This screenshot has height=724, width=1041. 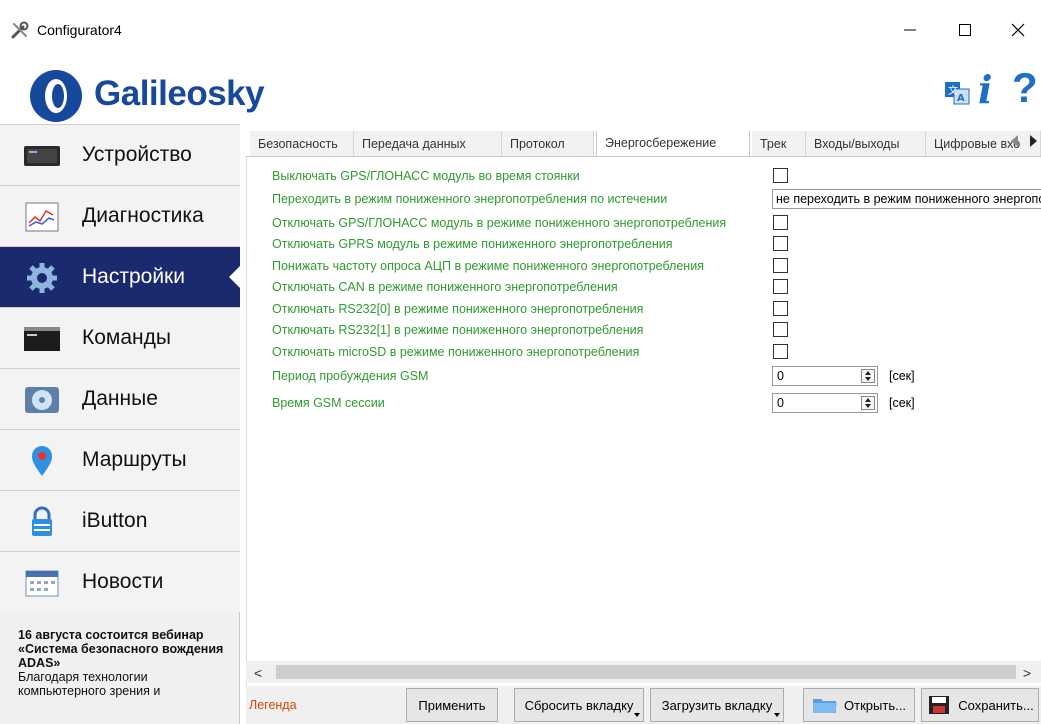 What do you see at coordinates (328, 403) in the screenshot?
I see `setting-label: Время GSM сессии` at bounding box center [328, 403].